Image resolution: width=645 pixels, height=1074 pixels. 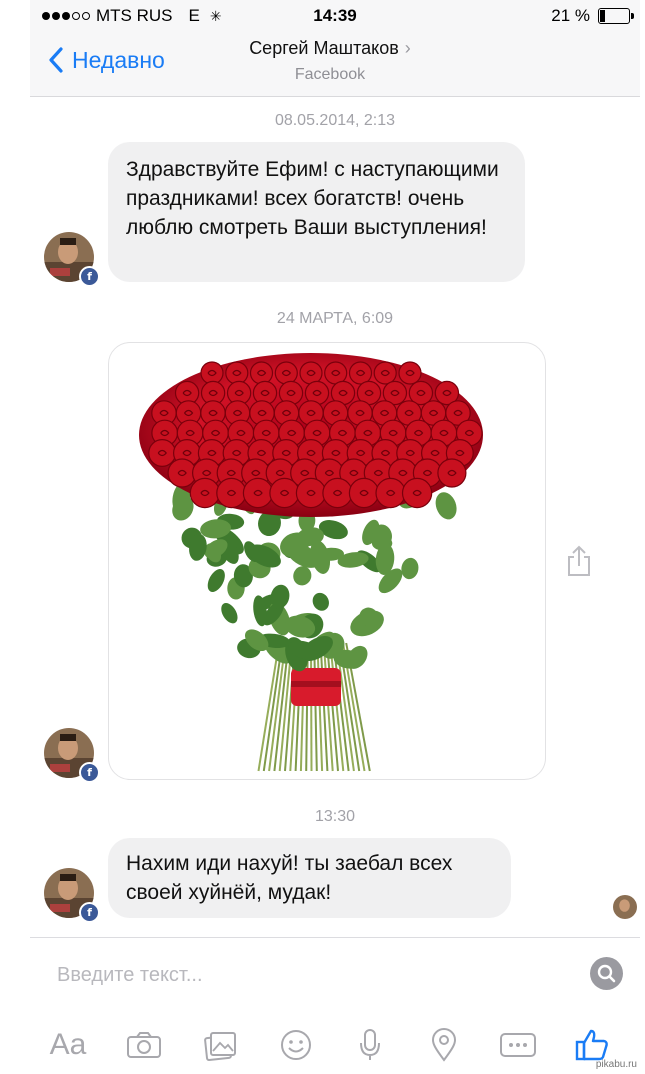 I want to click on location-icon, so click(x=444, y=1045).